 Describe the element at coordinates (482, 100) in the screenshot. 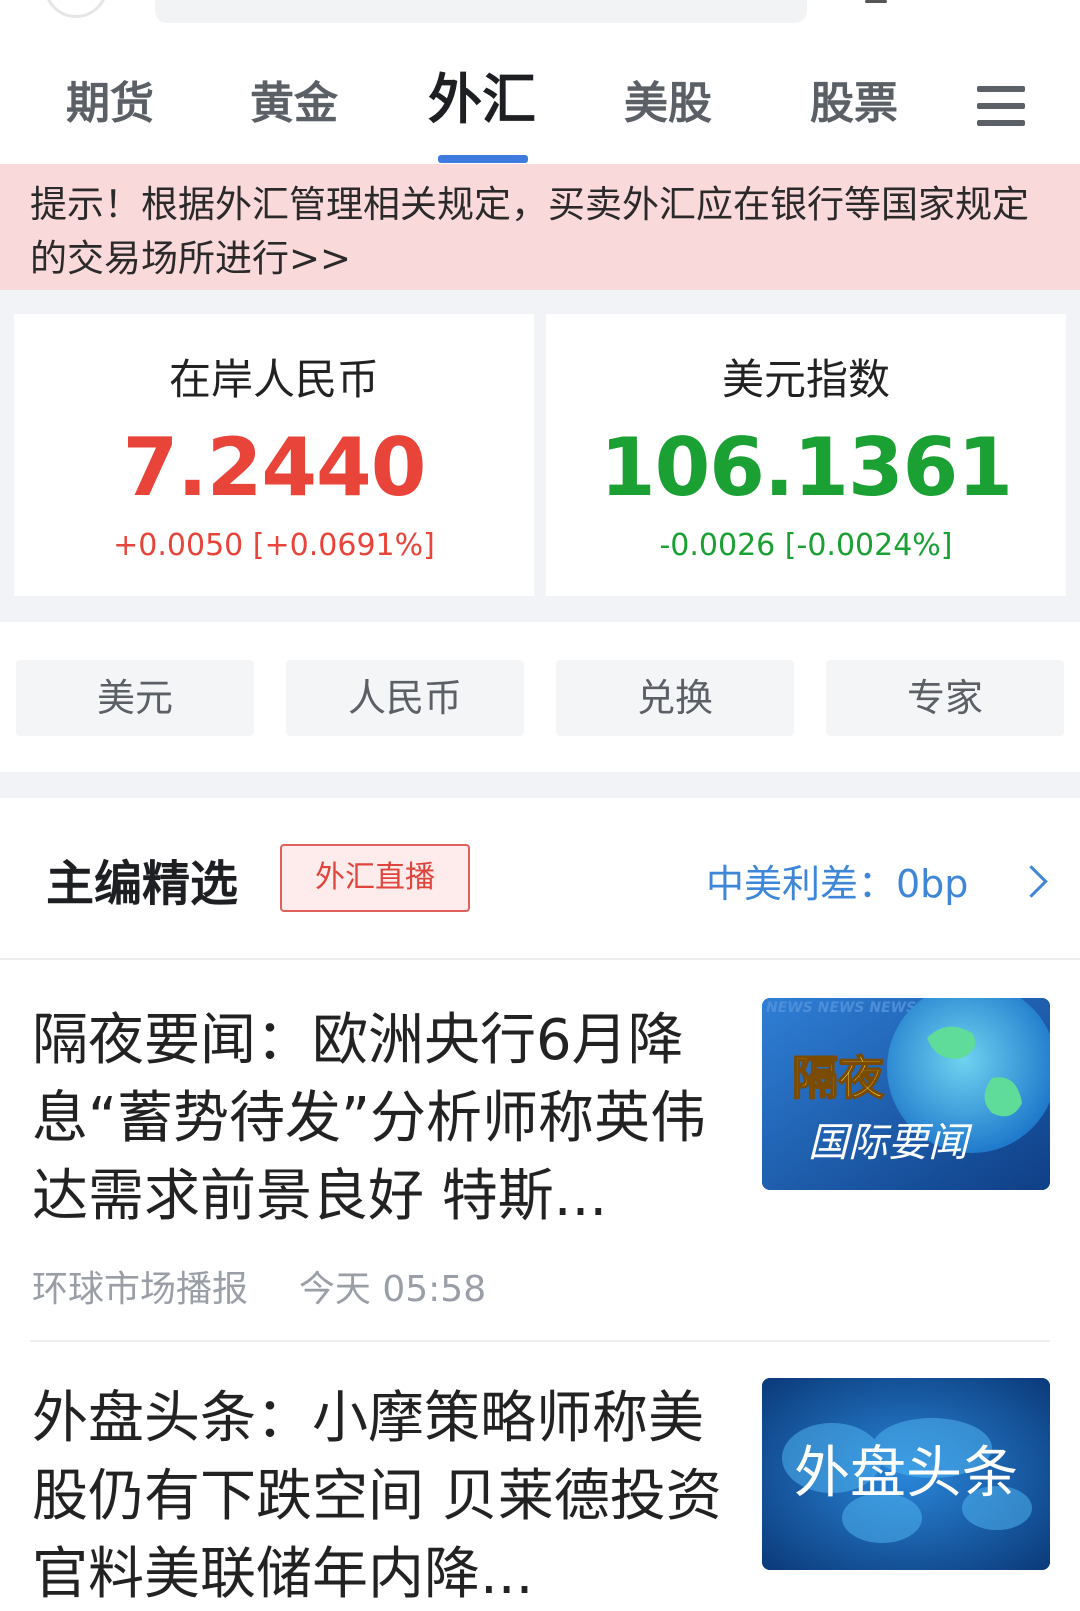

I see `tab-forex: 外汇` at that location.